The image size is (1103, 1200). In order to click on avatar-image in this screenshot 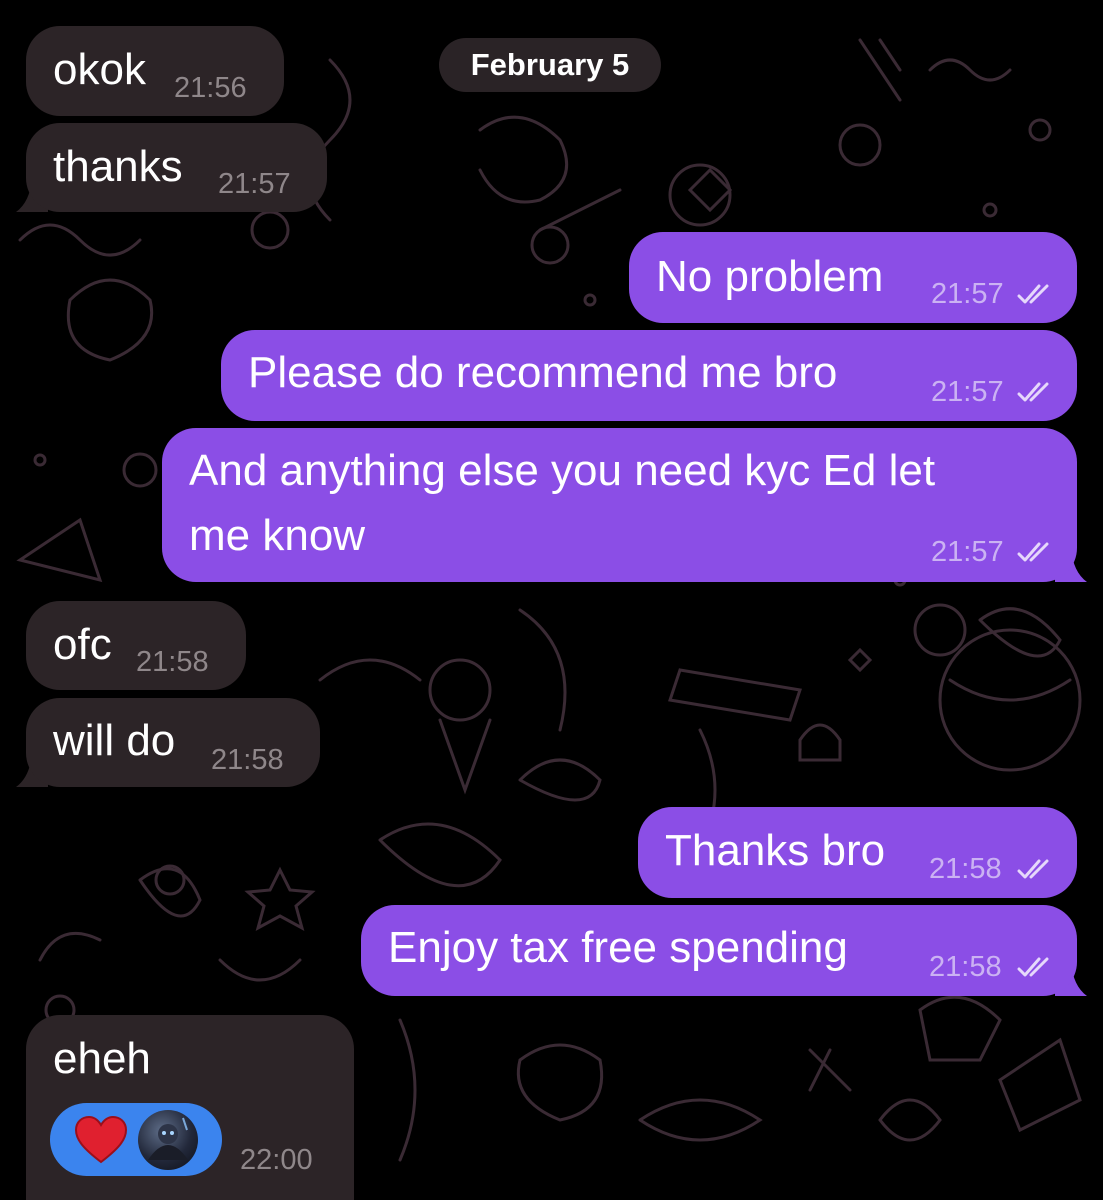, I will do `click(168, 1138)`.